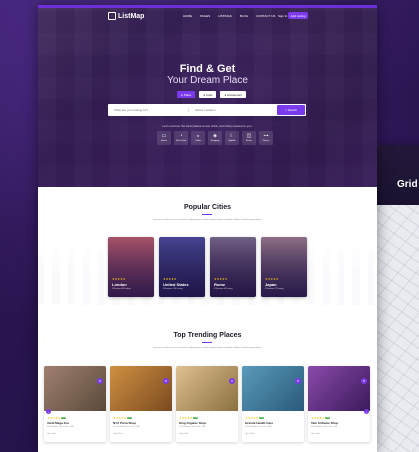 This screenshot has height=452, width=419. I want to click on hero-tabs: ● Place ● Cafe ● Restaurant, so click(211, 94).